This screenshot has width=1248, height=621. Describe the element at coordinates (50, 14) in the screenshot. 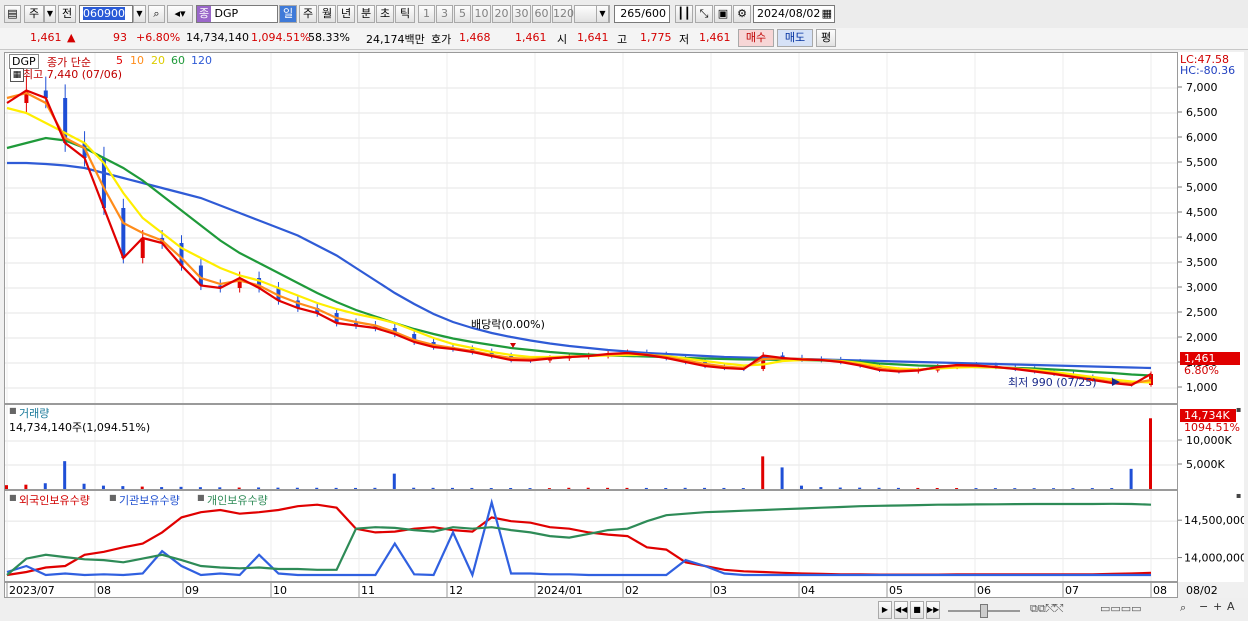

I see `chevron-down-icon: ▼` at that location.